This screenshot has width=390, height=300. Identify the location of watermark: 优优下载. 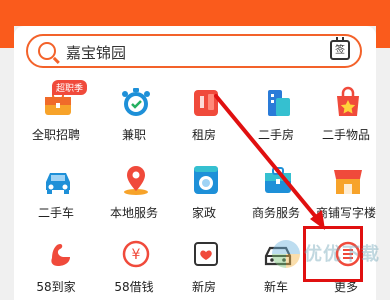
(330, 257).